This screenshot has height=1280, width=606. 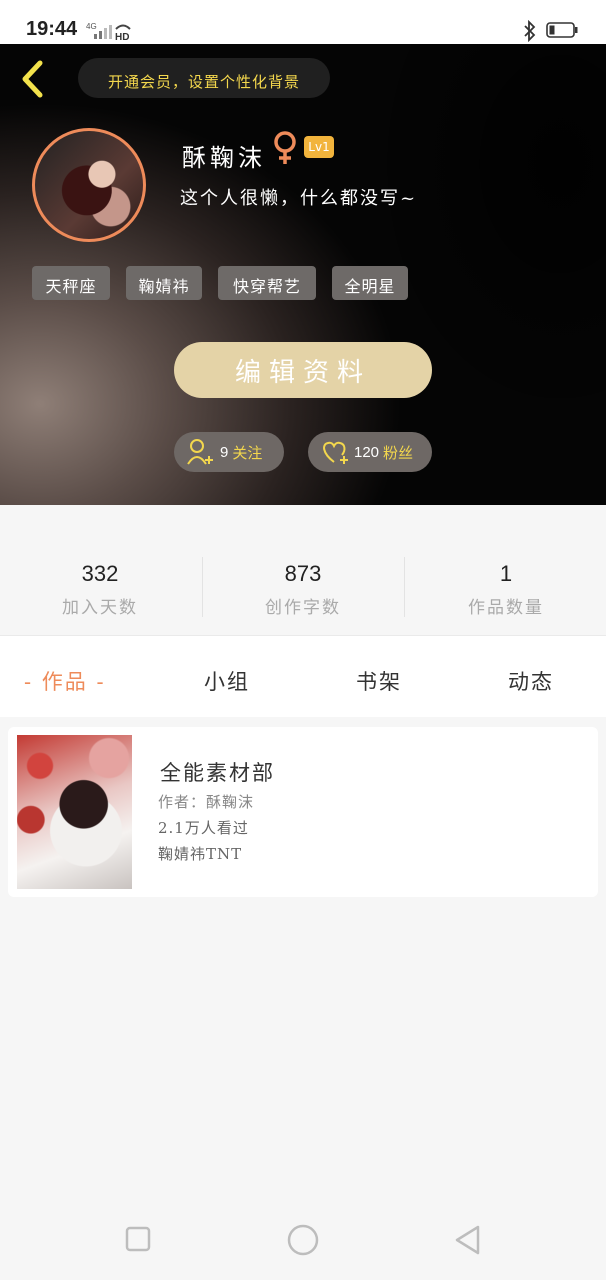 I want to click on profile-tabs: - 作品 - 小组 书架 动态, so click(x=303, y=676).